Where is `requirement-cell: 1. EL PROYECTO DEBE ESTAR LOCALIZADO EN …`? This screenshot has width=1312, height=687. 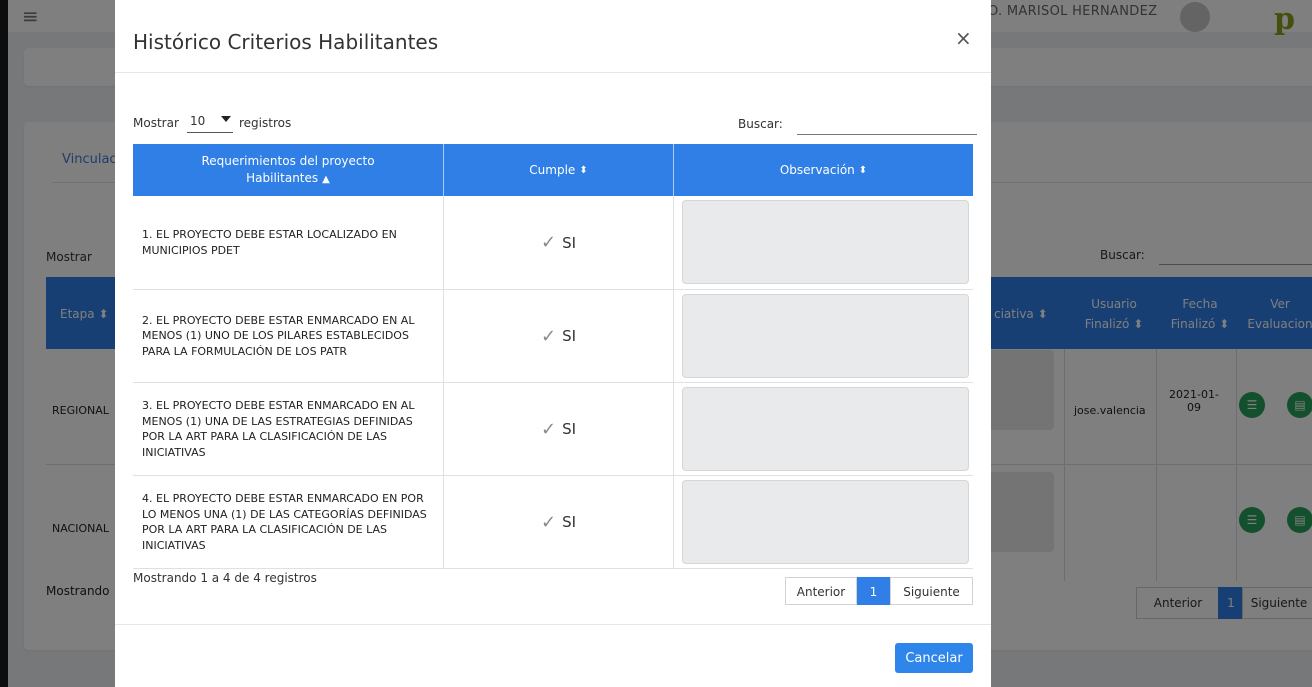 requirement-cell: 1. EL PROYECTO DEBE ESTAR LOCALIZADO EN … is located at coordinates (288, 242).